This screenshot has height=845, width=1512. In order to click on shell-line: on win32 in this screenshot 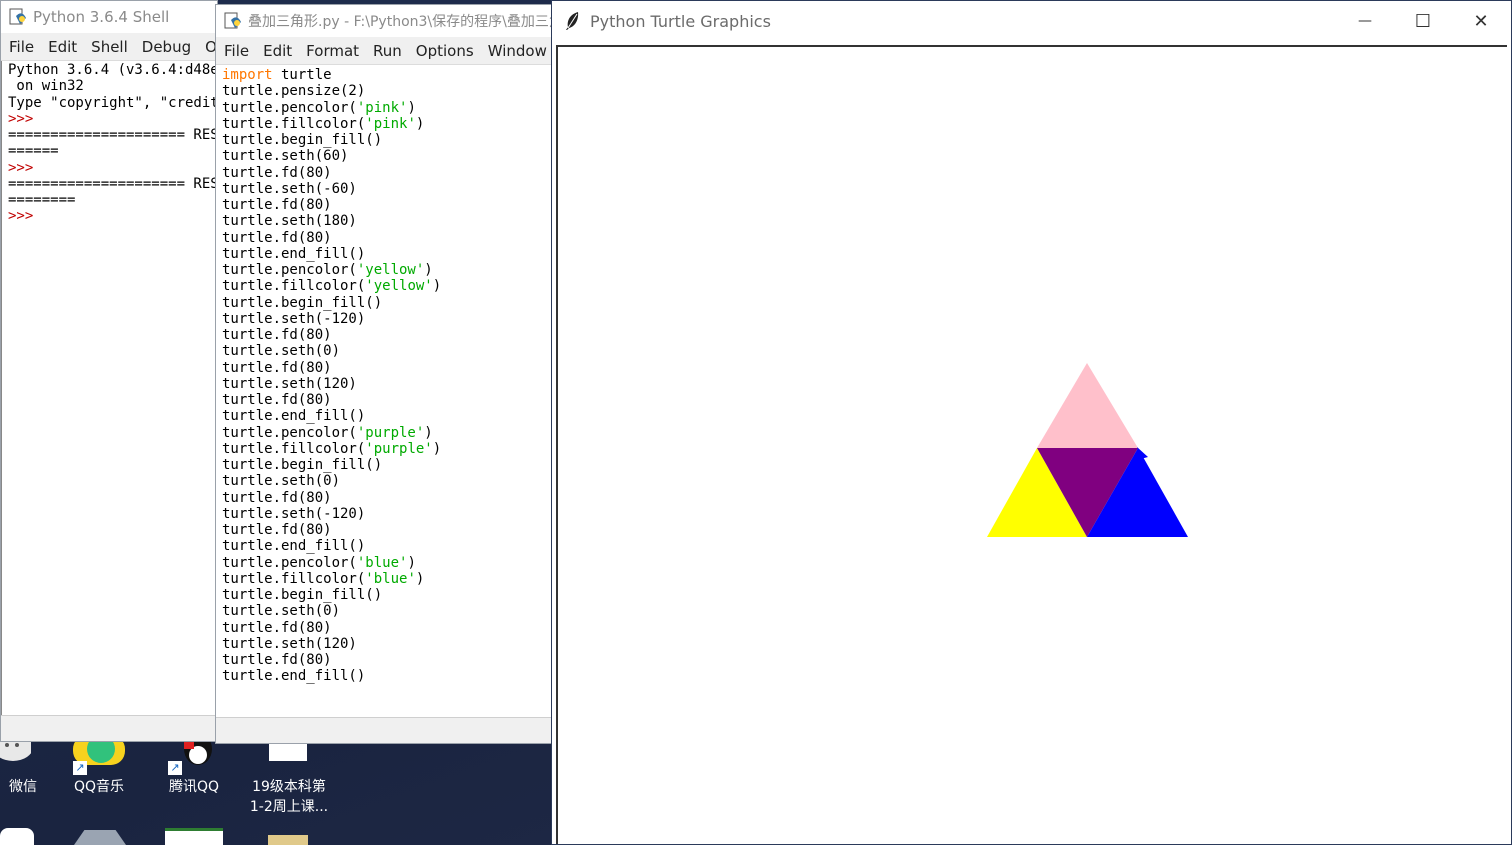, I will do `click(46, 86)`.